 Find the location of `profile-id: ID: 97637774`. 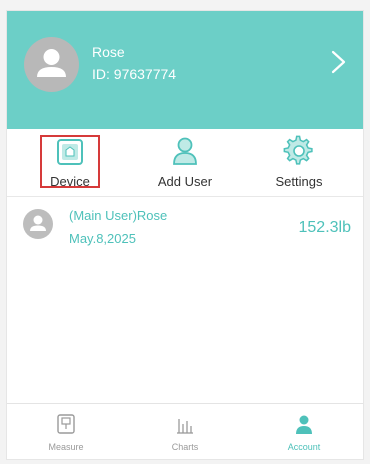

profile-id: ID: 97637774 is located at coordinates (134, 74).